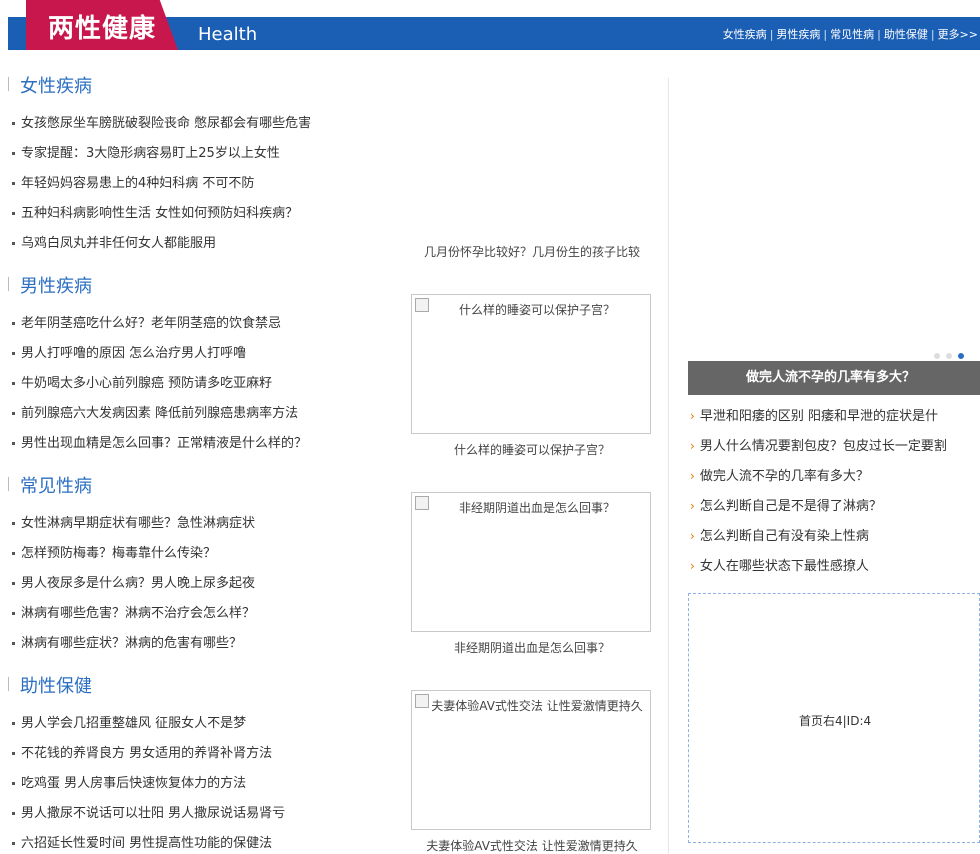  What do you see at coordinates (133, 527) in the screenshot?
I see `list-item: 女性淋病早期症状有哪些？急性淋病症状` at bounding box center [133, 527].